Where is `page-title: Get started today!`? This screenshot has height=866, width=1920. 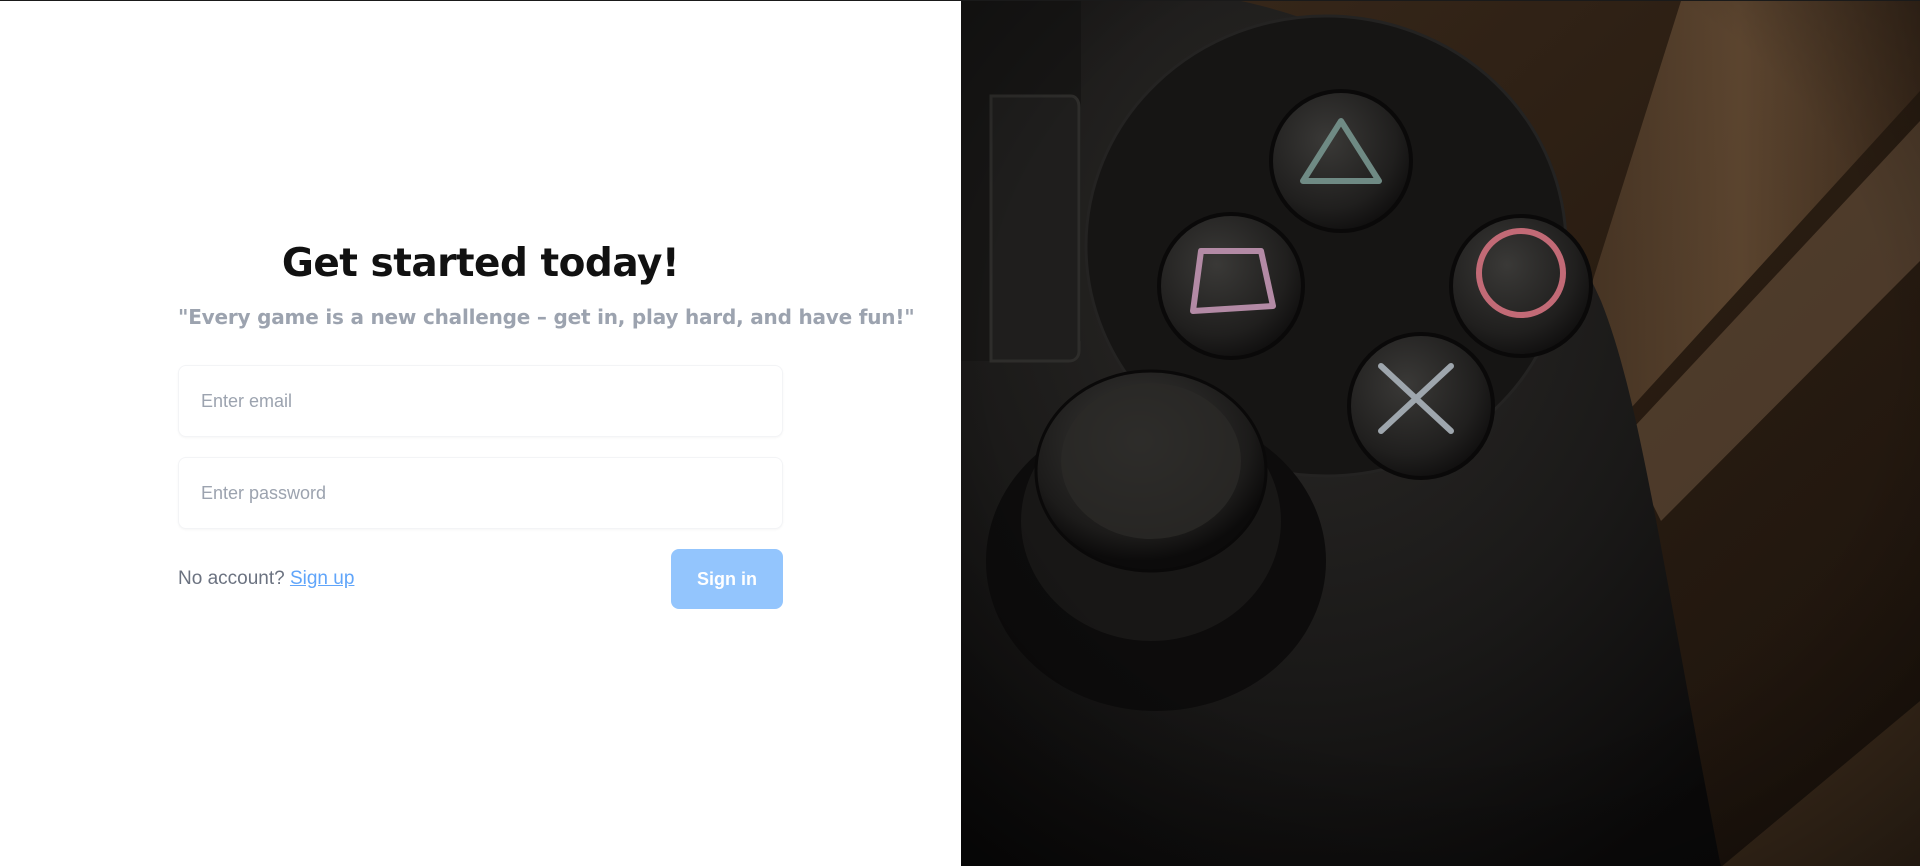 page-title: Get started today! is located at coordinates (480, 263).